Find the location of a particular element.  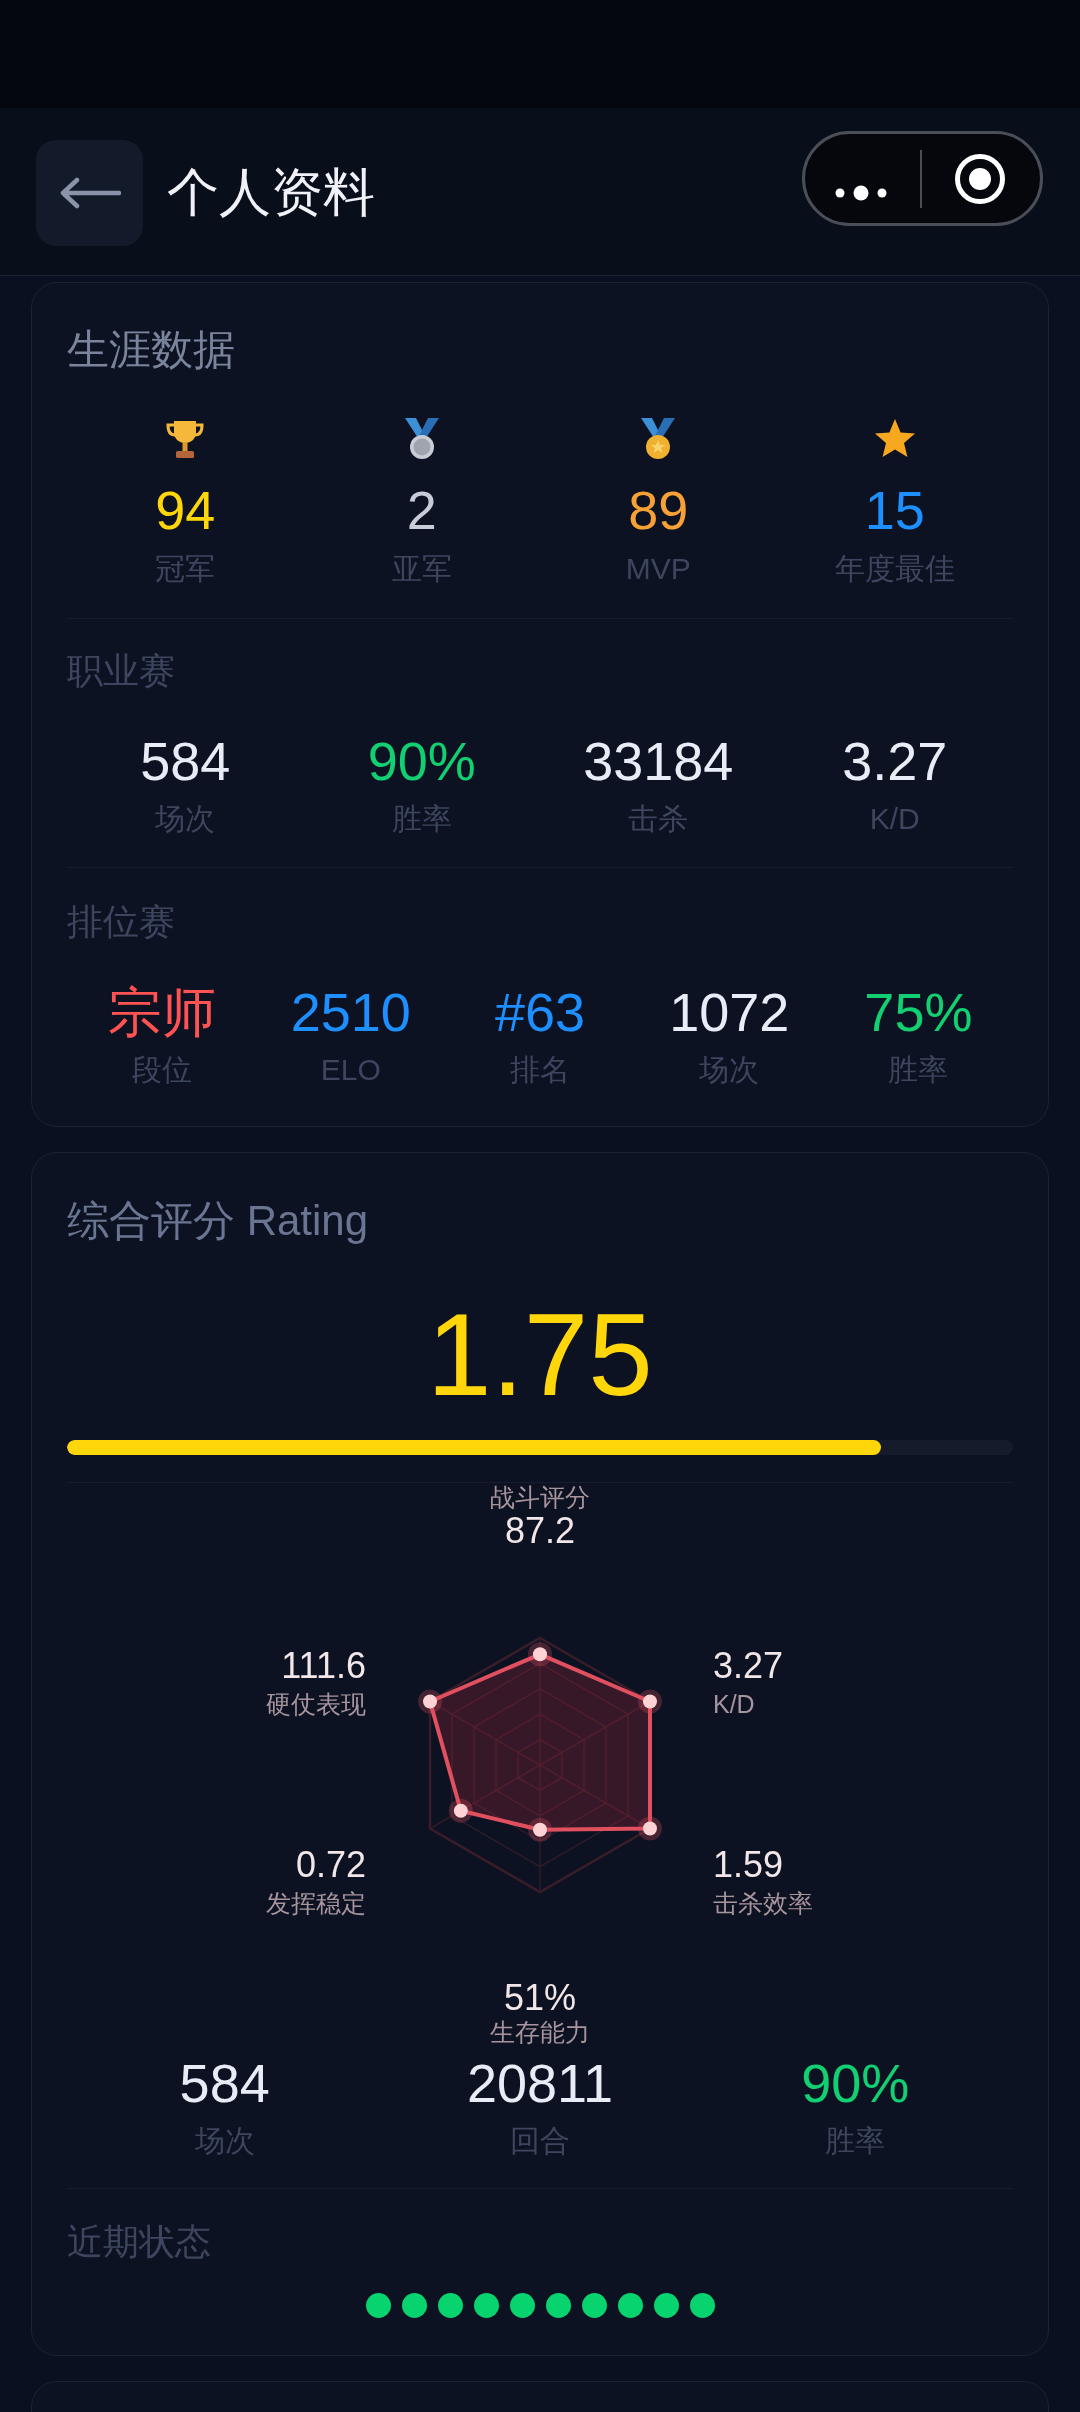

radar-label: 生存能力 is located at coordinates (540, 2032).